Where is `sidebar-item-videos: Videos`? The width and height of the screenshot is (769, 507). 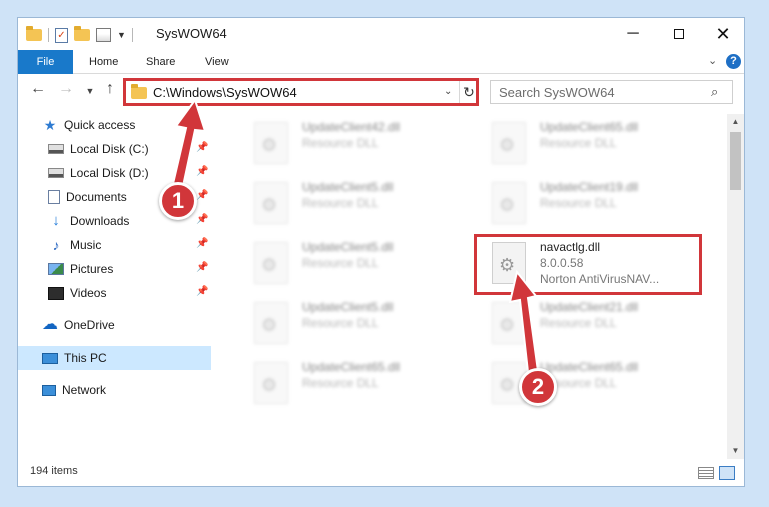 sidebar-item-videos: Videos is located at coordinates (77, 293).